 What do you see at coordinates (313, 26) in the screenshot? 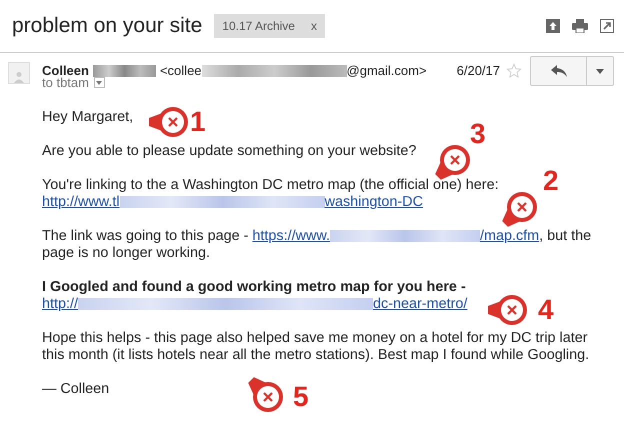
I see `remove-label-button: x` at bounding box center [313, 26].